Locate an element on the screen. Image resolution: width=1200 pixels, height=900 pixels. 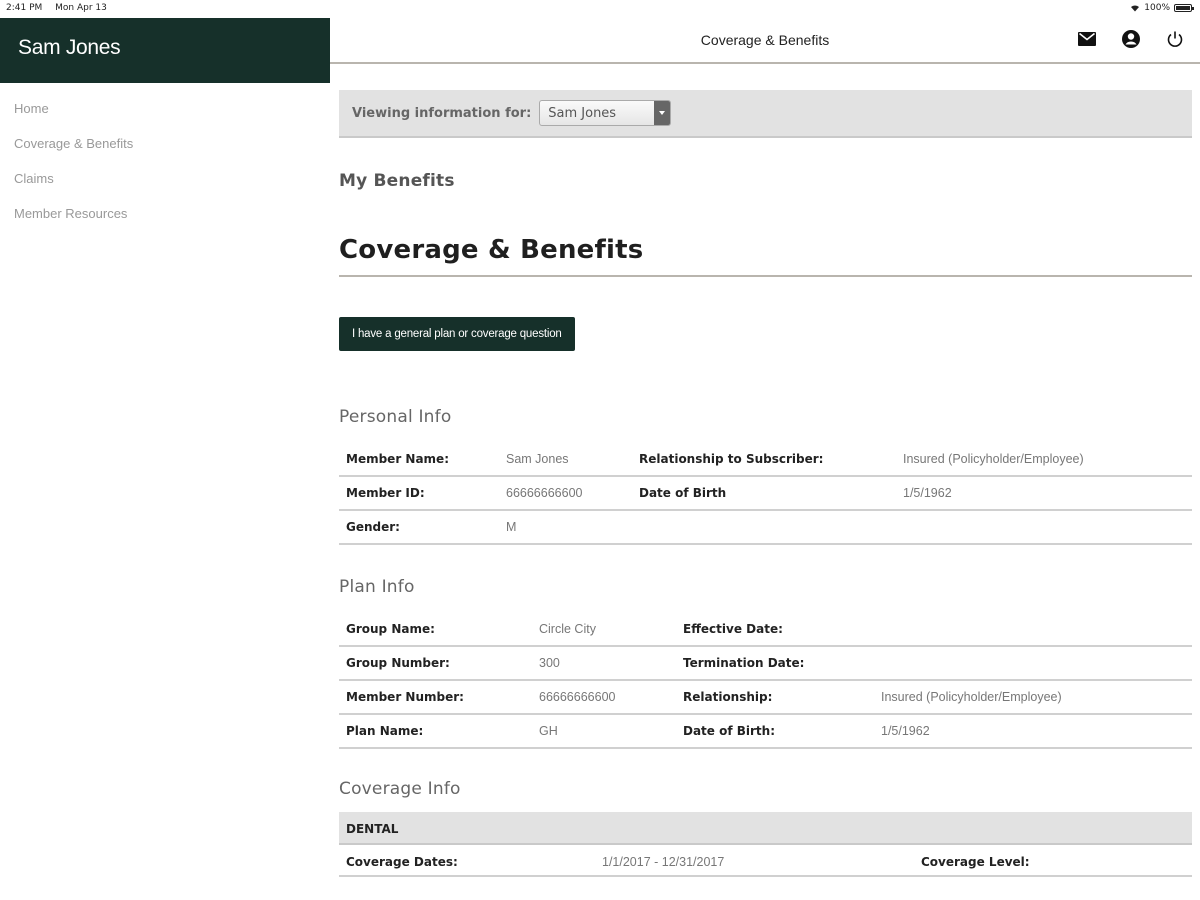
sidebar-item-member-resources: Member Resources is located at coordinates (165, 213).